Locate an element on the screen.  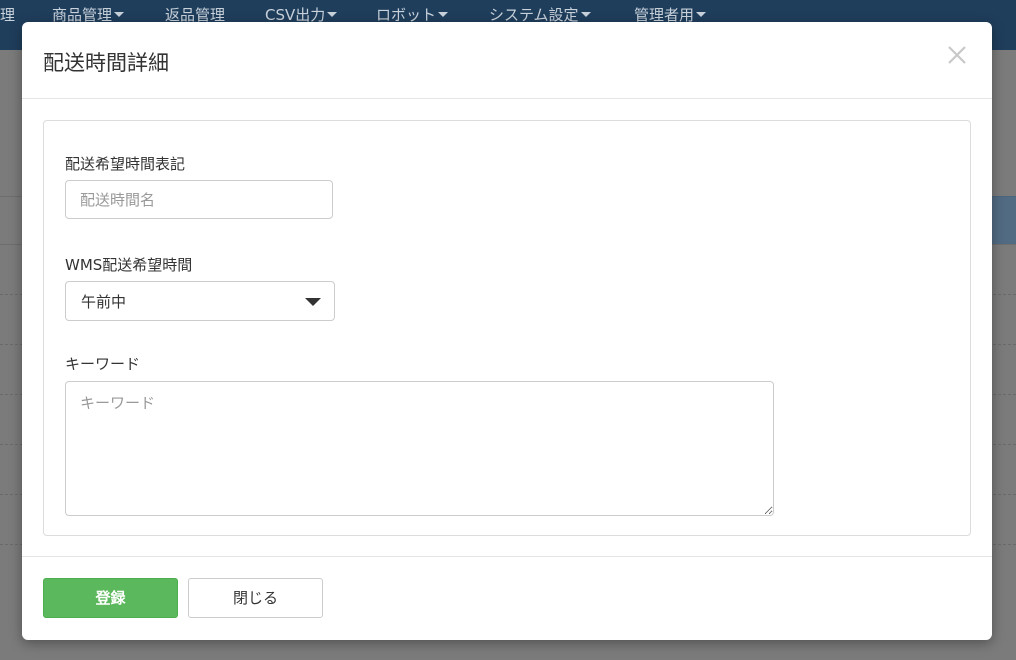
modal-header: 配送時間詳細 is located at coordinates (507, 60).